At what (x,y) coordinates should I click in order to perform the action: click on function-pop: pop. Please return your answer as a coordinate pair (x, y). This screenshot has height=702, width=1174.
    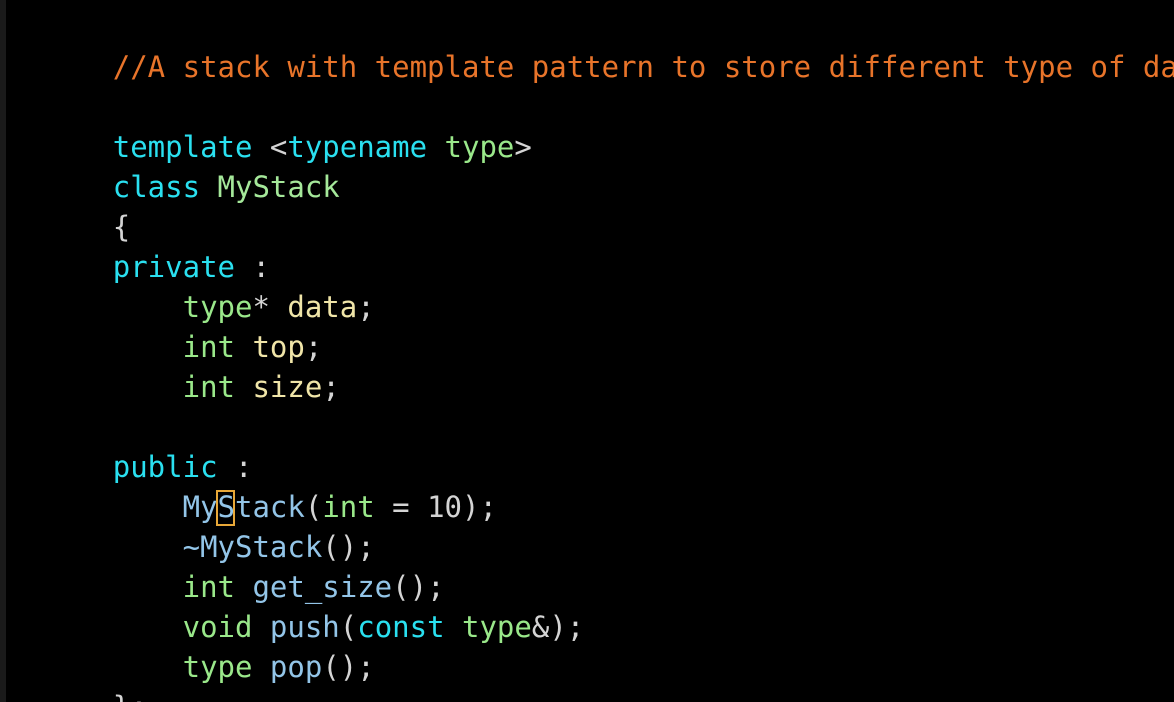
    Looking at the image, I should click on (296, 667).